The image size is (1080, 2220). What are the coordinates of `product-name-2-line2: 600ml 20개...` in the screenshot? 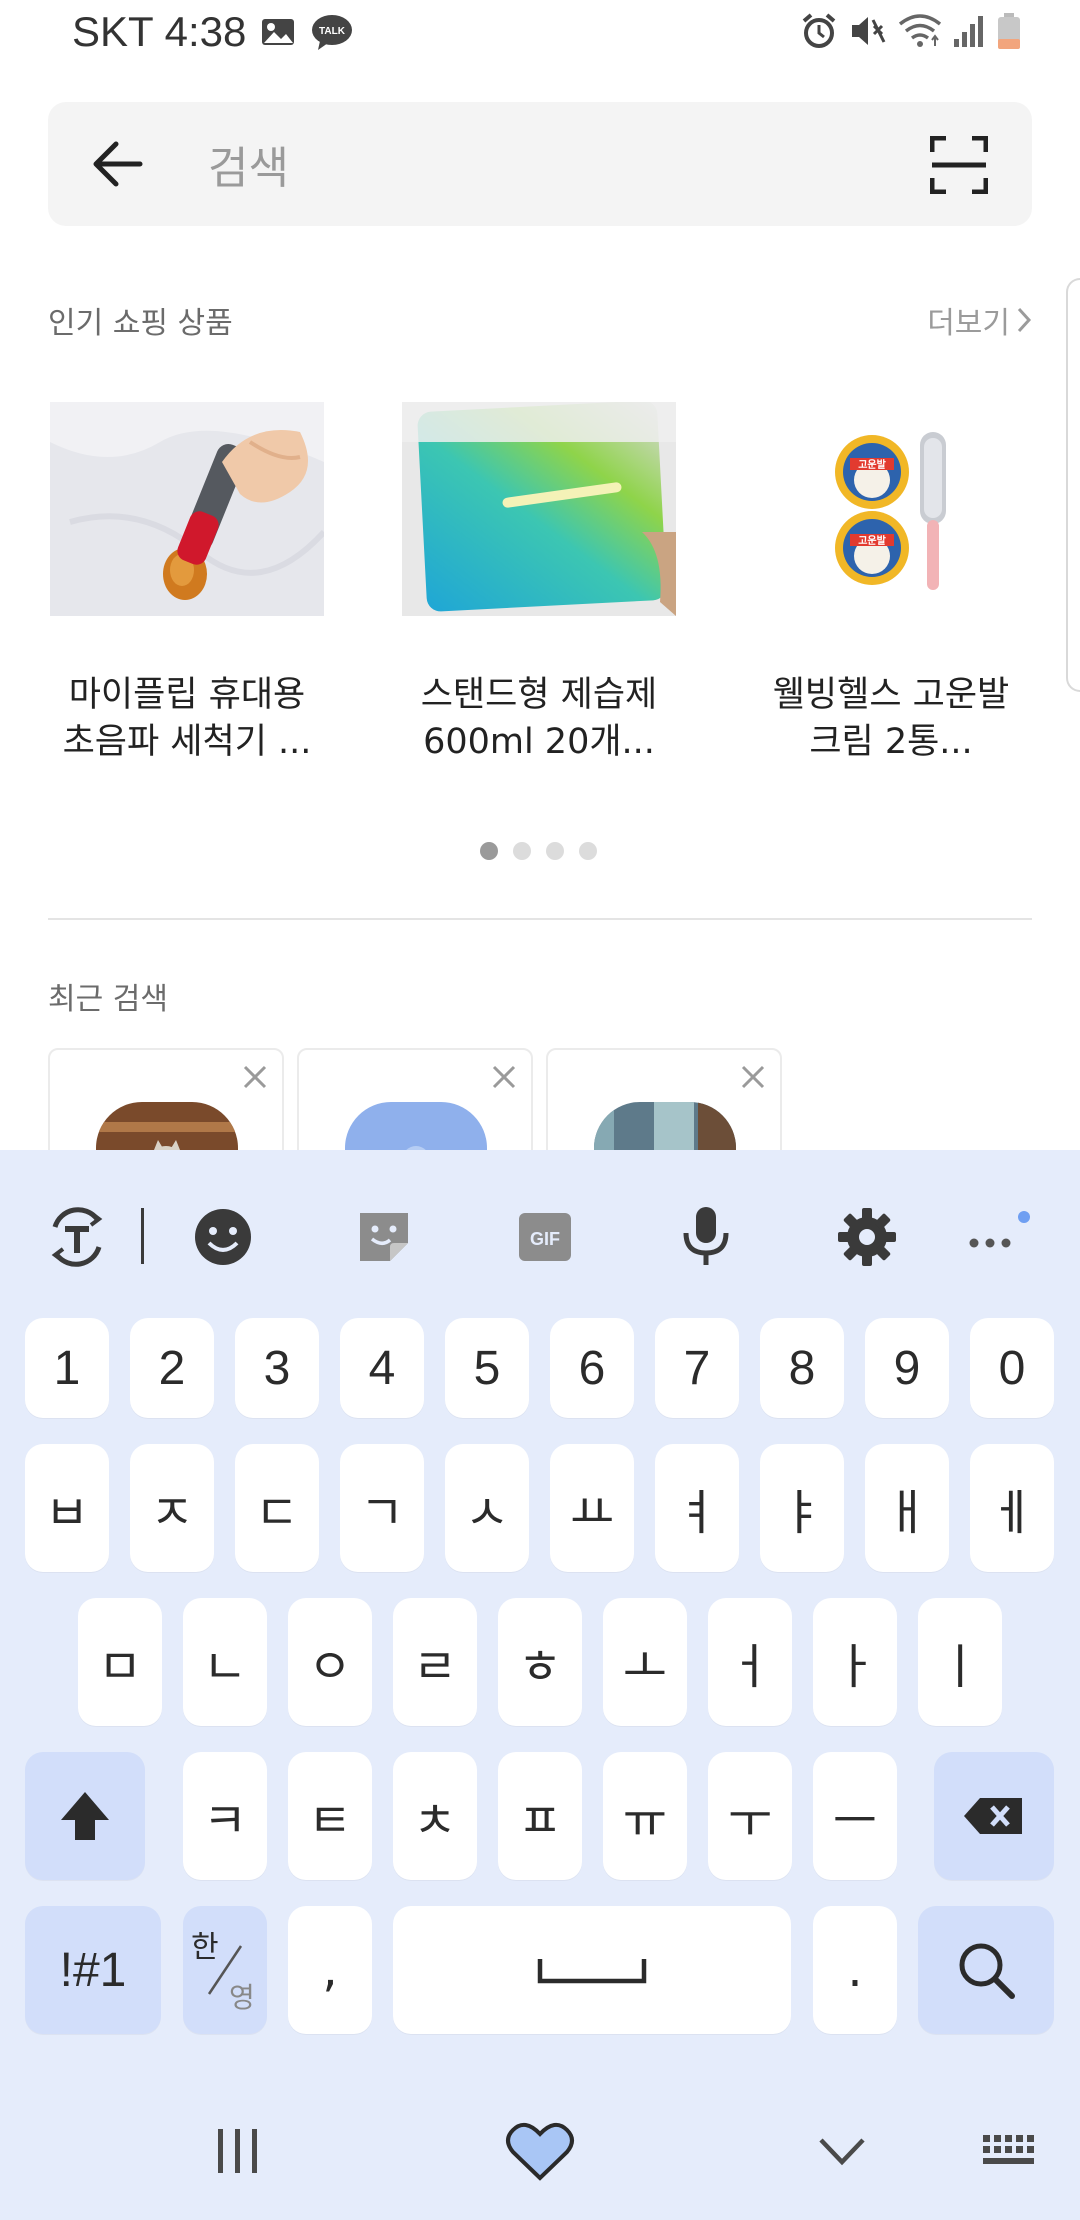 It's located at (539, 742).